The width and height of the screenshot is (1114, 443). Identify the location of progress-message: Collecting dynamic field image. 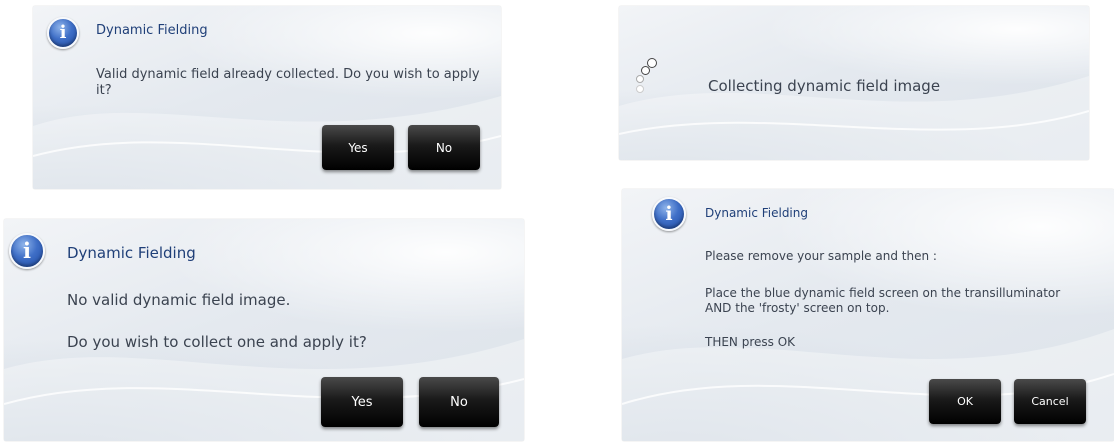
(824, 86).